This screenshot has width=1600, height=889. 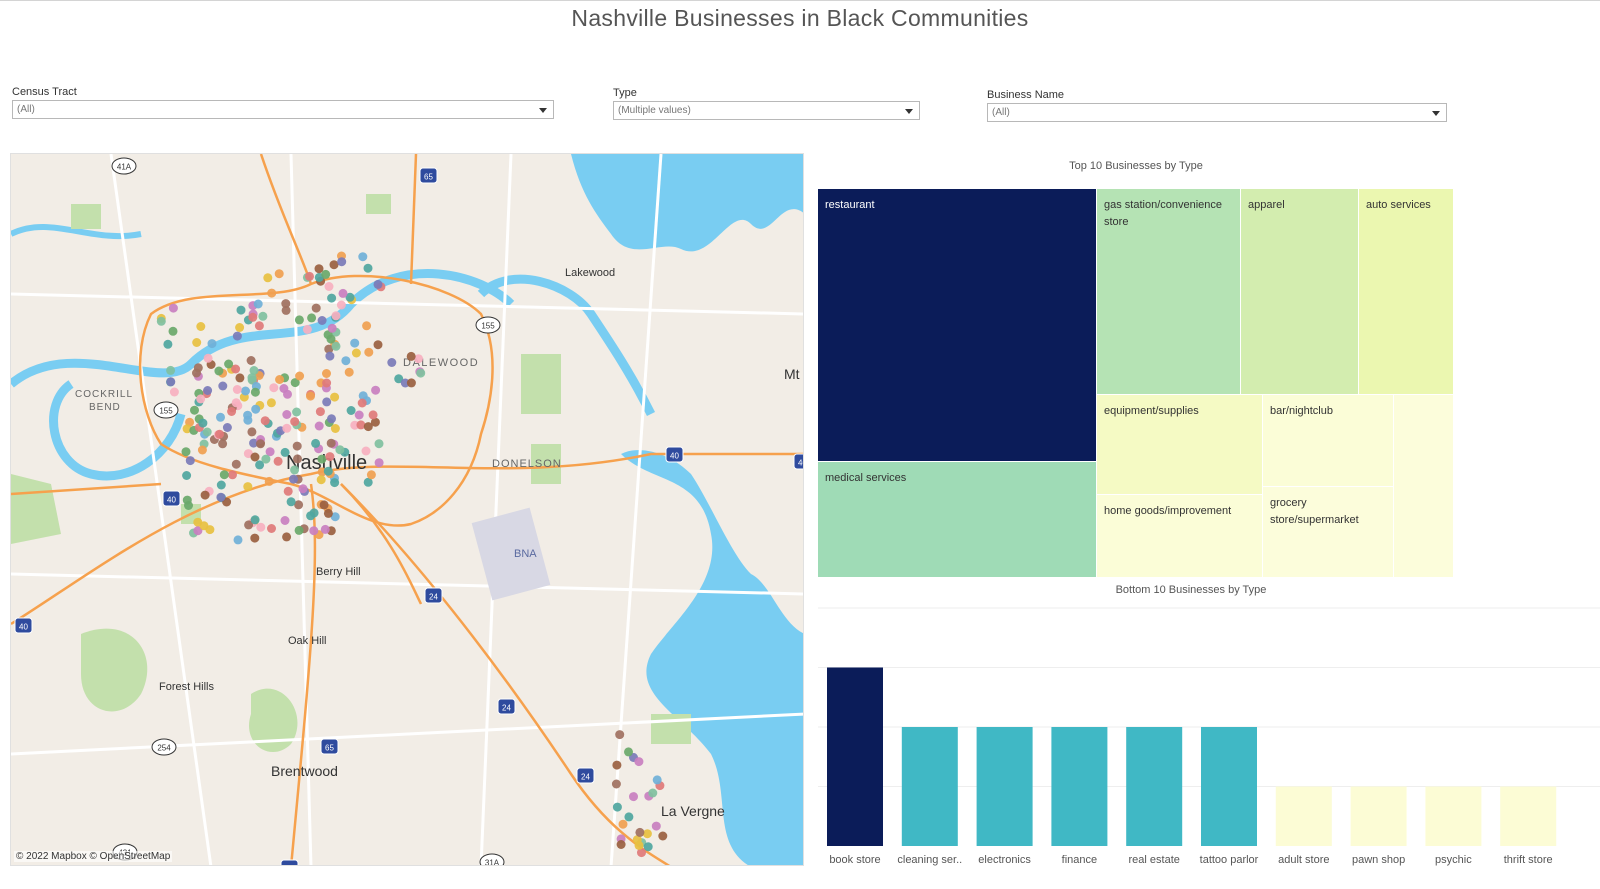 What do you see at coordinates (1169, 292) in the screenshot?
I see `treemap-cell-gas-station: gas station/convenience store` at bounding box center [1169, 292].